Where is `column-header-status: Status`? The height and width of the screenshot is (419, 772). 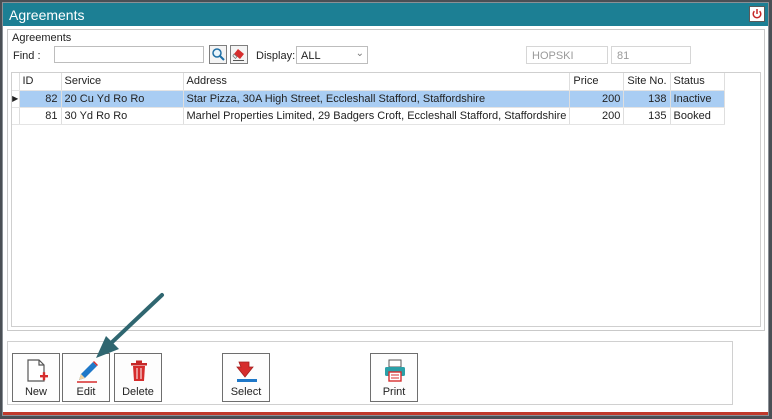 column-header-status: Status is located at coordinates (697, 82).